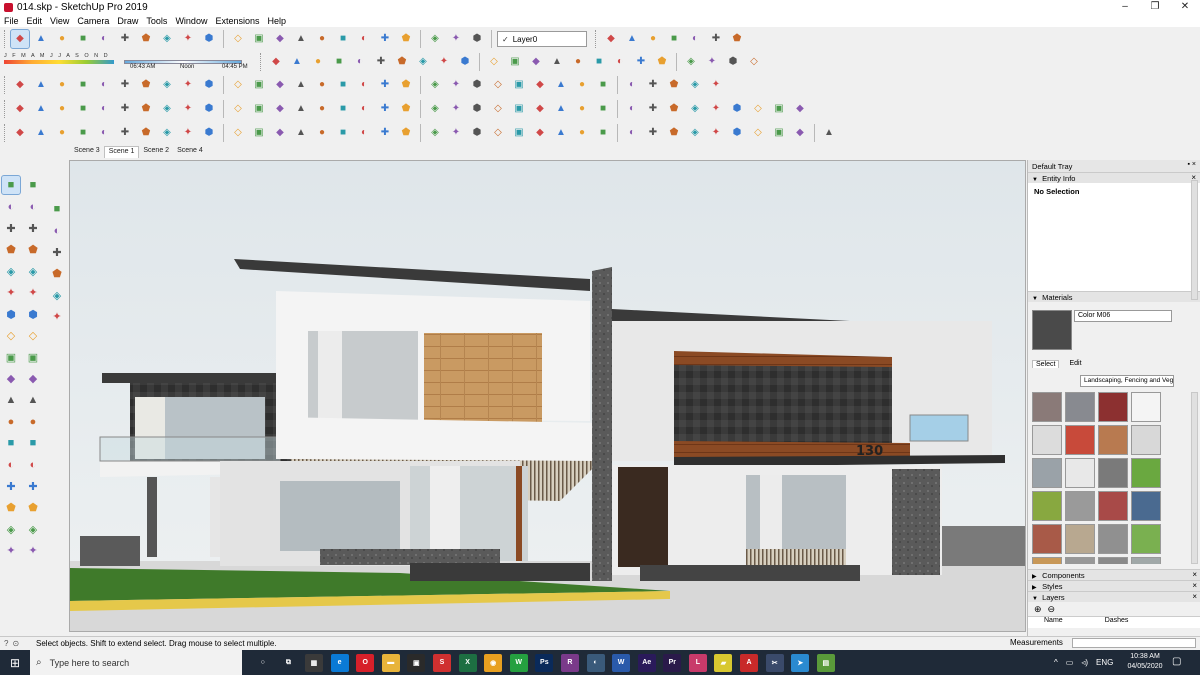 The height and width of the screenshot is (675, 1200). Describe the element at coordinates (33, 271) in the screenshot. I see `polygon-tool-icon: ◈` at that location.